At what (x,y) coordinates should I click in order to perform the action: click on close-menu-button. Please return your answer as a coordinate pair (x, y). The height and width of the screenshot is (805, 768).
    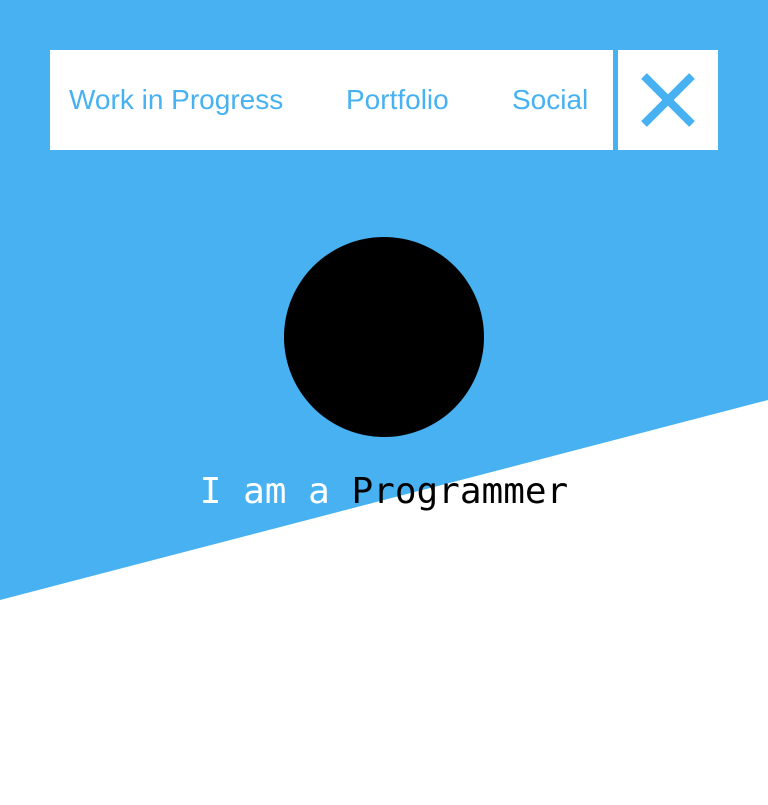
    Looking at the image, I should click on (668, 100).